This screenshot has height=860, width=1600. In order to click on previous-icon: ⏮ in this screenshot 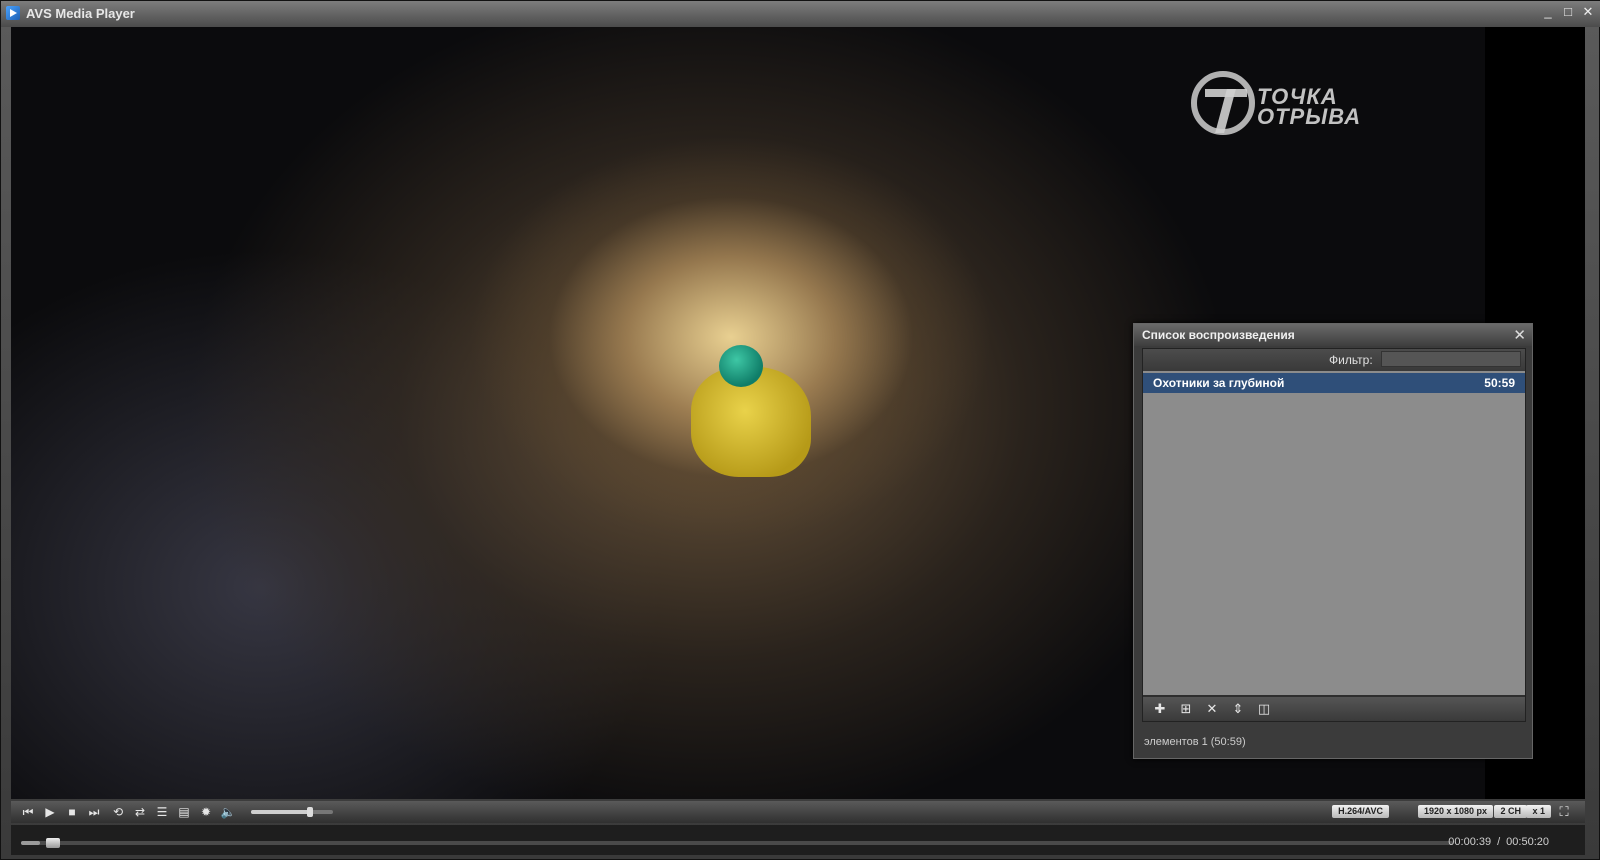, I will do `click(28, 812)`.